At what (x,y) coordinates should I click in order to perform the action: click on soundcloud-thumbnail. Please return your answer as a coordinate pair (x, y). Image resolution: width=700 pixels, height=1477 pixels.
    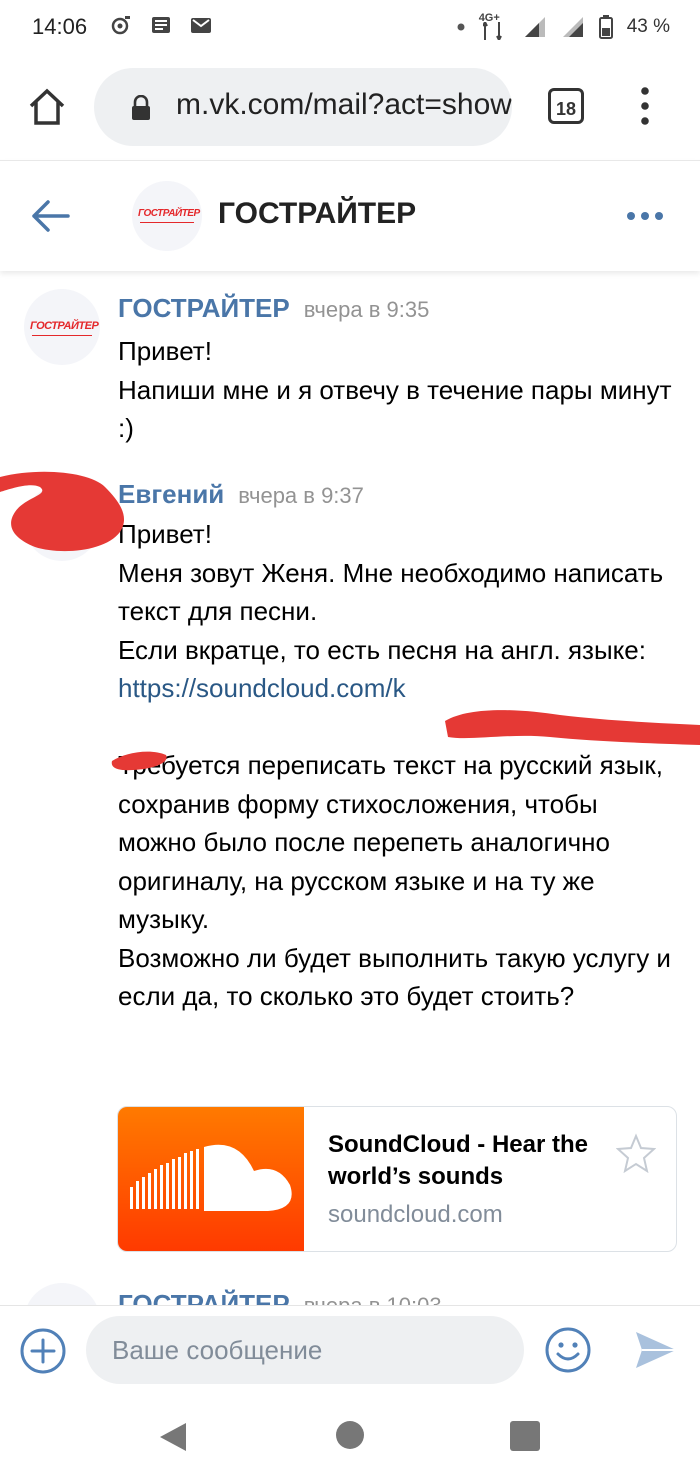
    Looking at the image, I should click on (211, 1179).